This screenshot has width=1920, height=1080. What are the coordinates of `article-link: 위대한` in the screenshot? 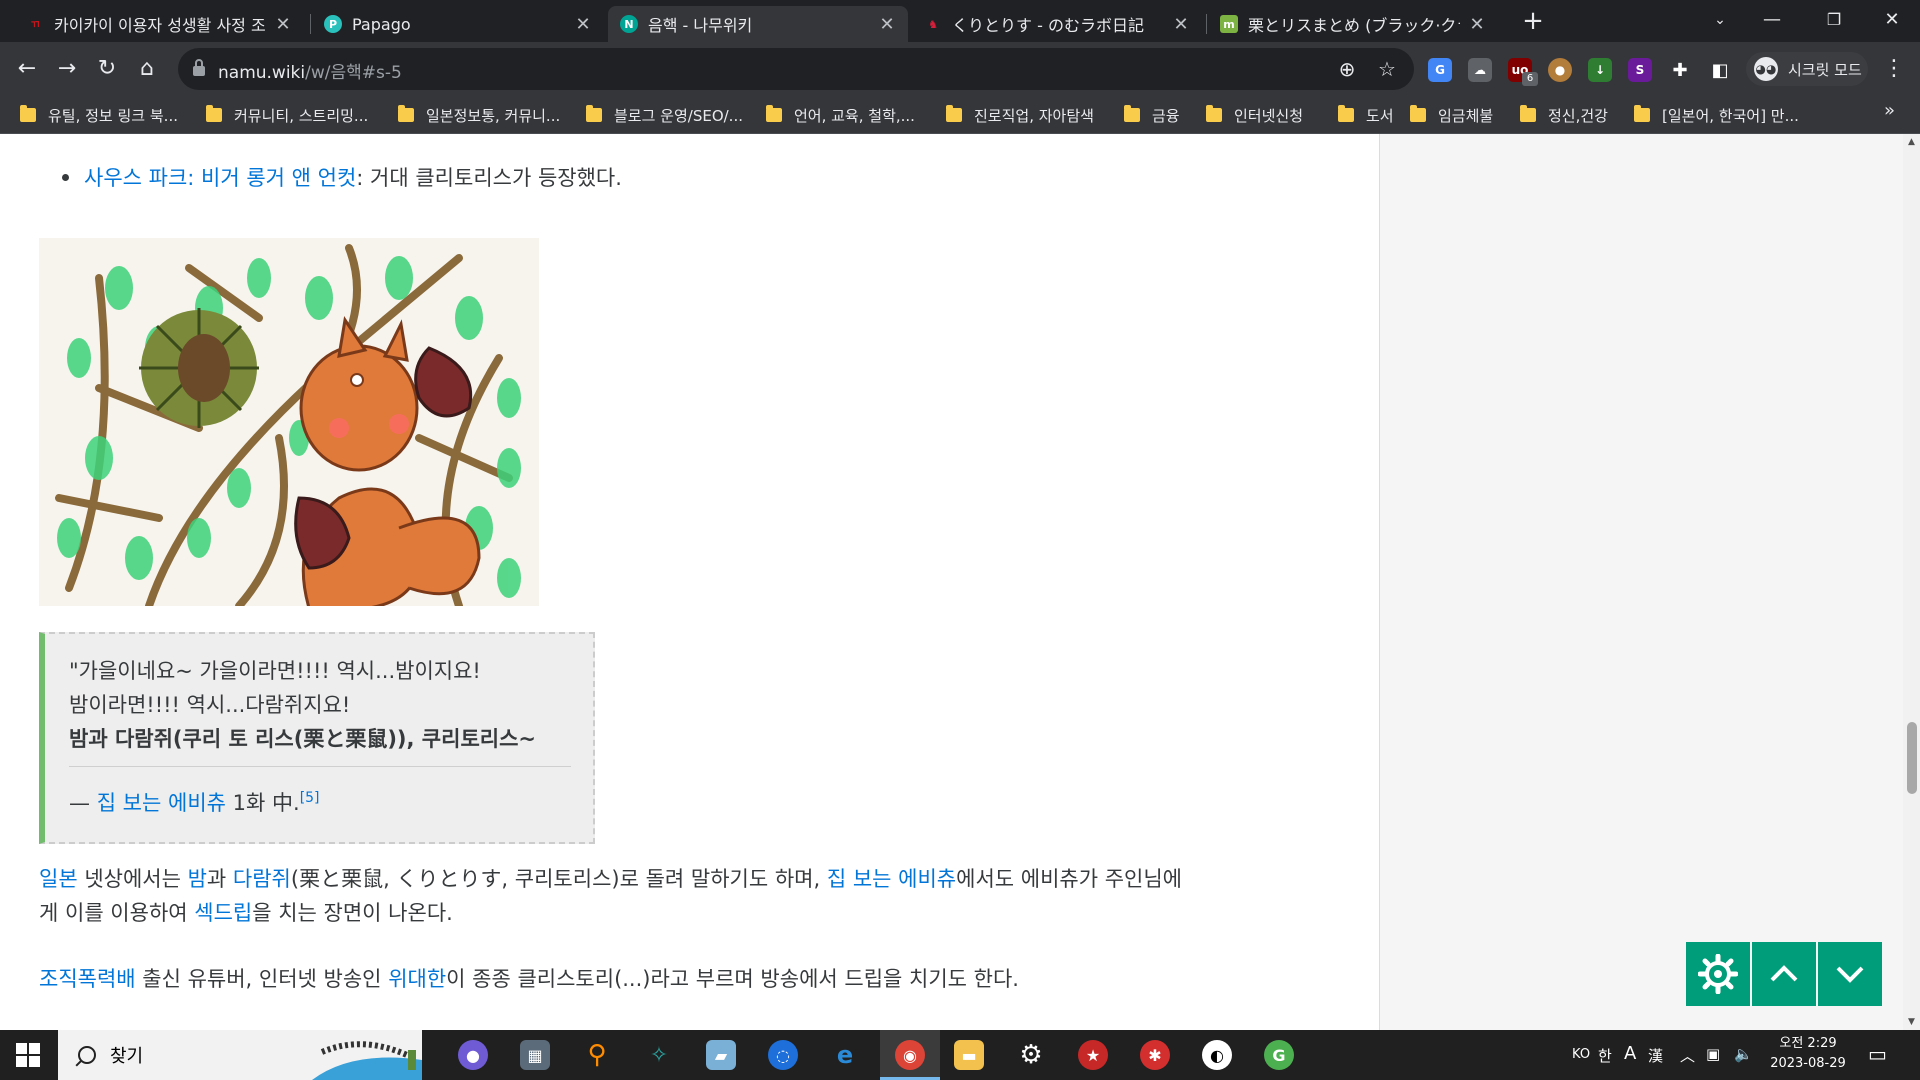 It's located at (417, 979).